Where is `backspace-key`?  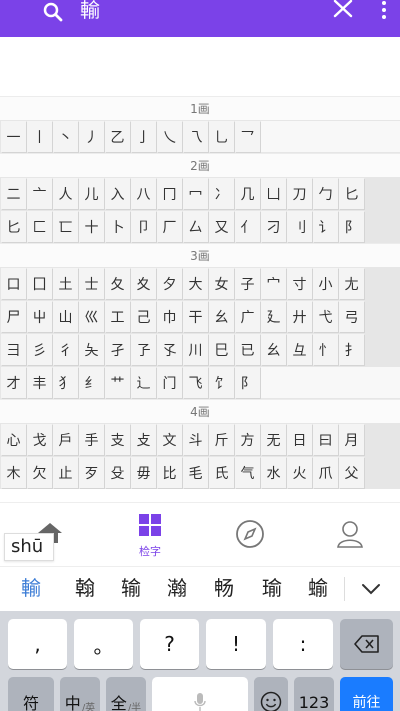
backspace-key is located at coordinates (366, 644).